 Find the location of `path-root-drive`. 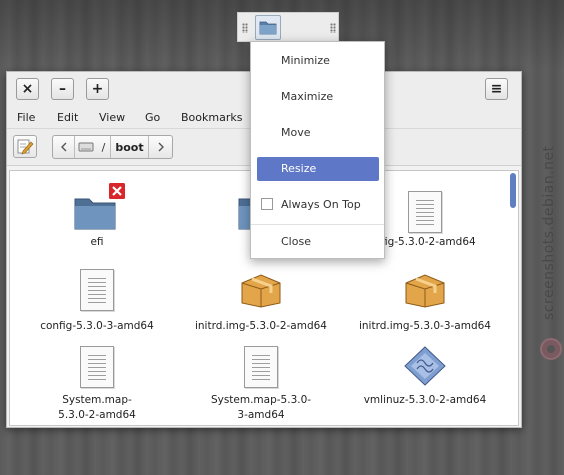

path-root-drive is located at coordinates (86, 147).